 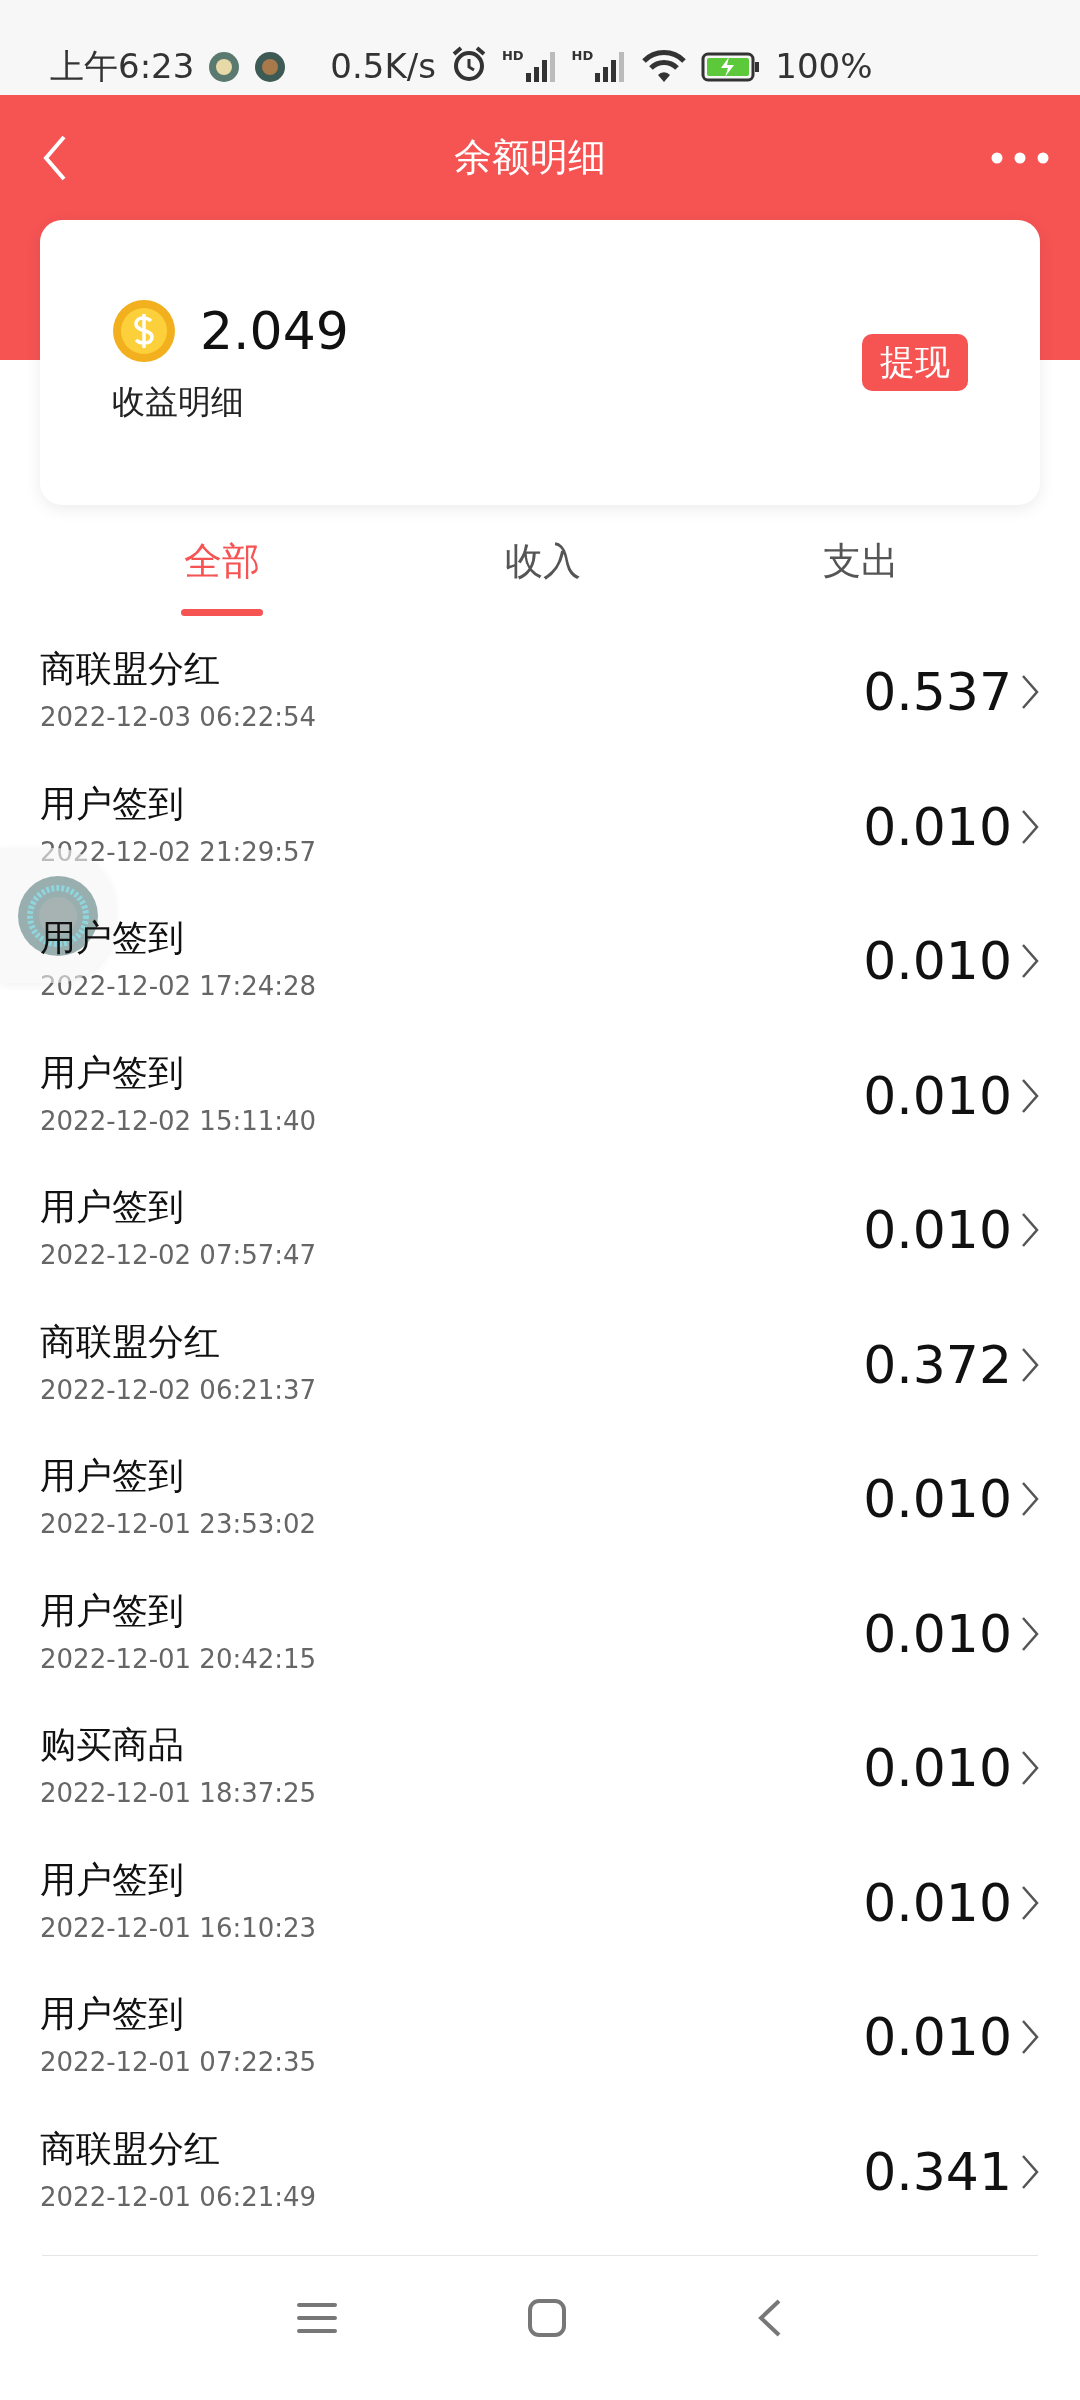 What do you see at coordinates (178, 1928) in the screenshot?
I see `record-time: 2022-12-01 16:10:23` at bounding box center [178, 1928].